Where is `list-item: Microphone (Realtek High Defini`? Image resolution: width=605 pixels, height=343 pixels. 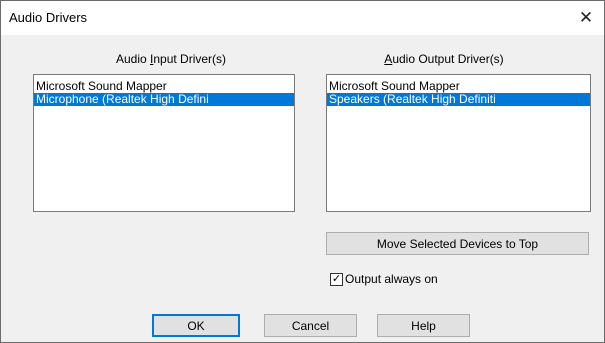
list-item: Microphone (Realtek High Defini is located at coordinates (164, 99).